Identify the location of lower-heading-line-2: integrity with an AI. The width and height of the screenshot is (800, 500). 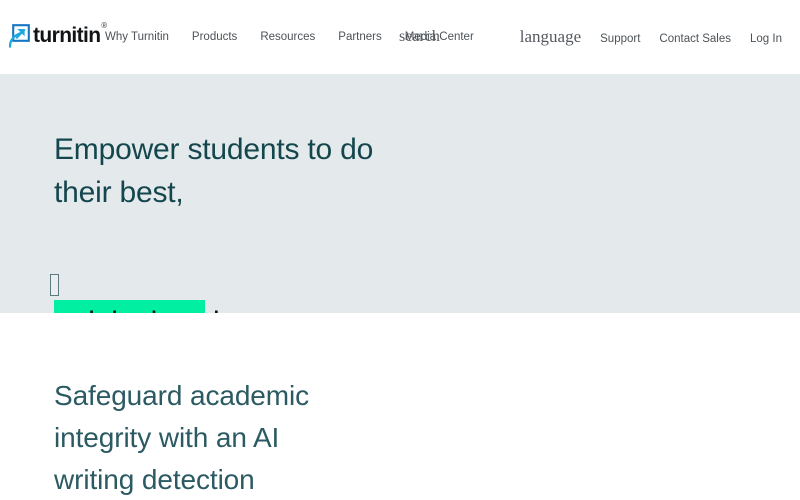
(167, 437).